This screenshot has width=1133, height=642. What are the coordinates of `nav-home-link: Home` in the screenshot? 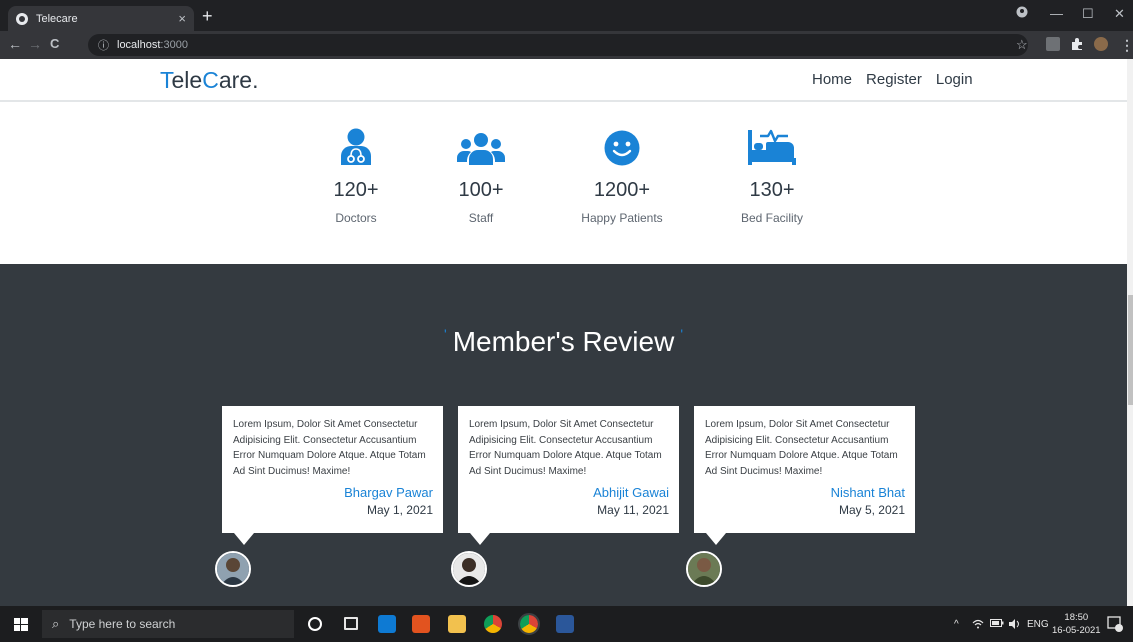 It's located at (832, 79).